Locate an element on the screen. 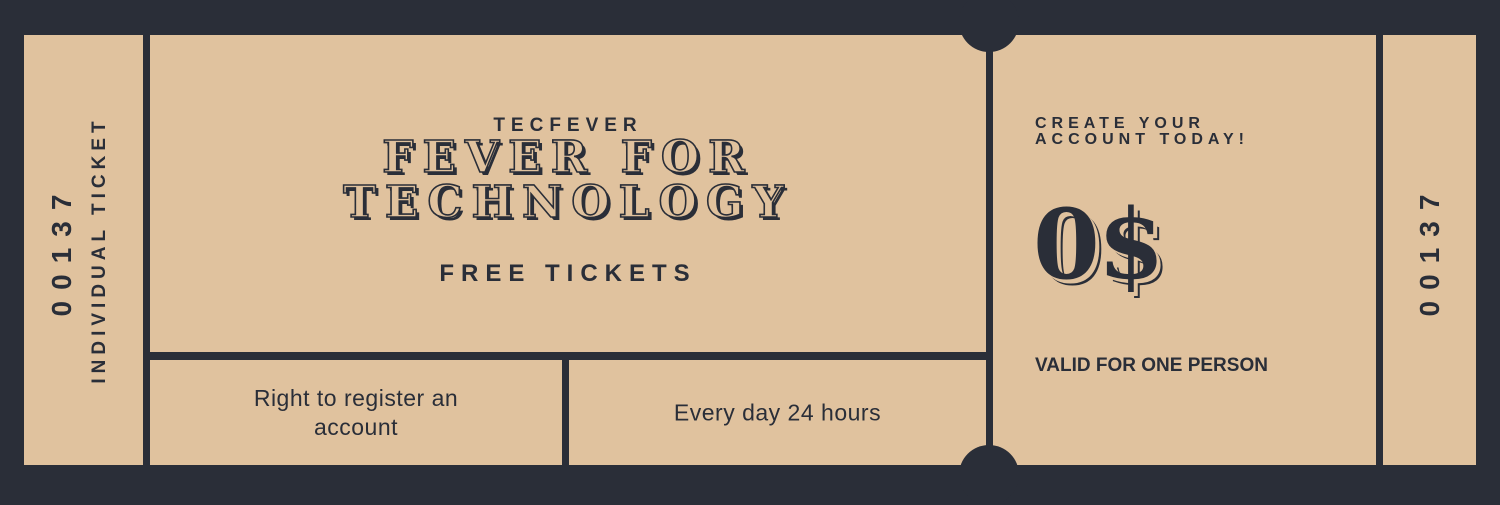 This screenshot has width=1500, height=505. feature-left-text: Right to register an account is located at coordinates (356, 412).